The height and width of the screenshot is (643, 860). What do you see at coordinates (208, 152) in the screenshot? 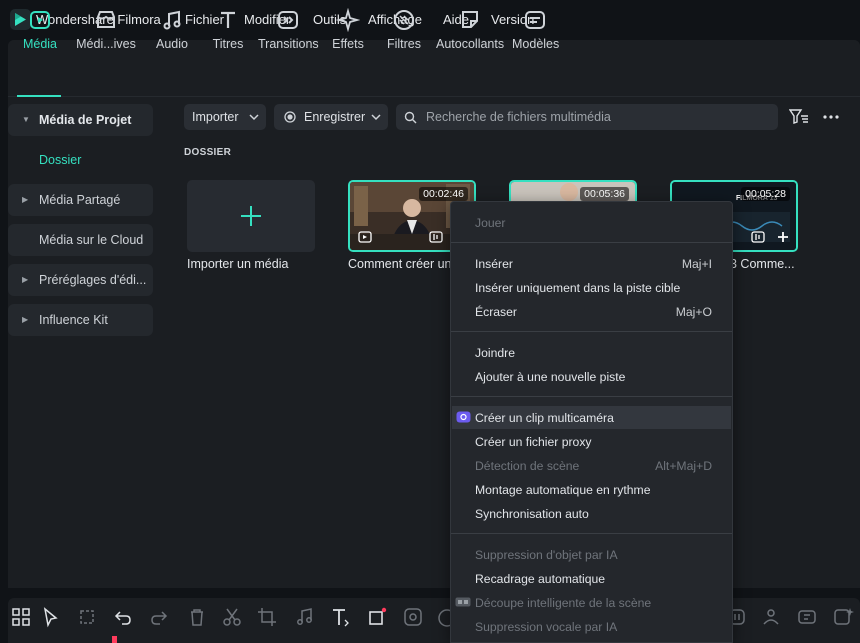
I see `folder-section-label: DOSSIER` at bounding box center [208, 152].